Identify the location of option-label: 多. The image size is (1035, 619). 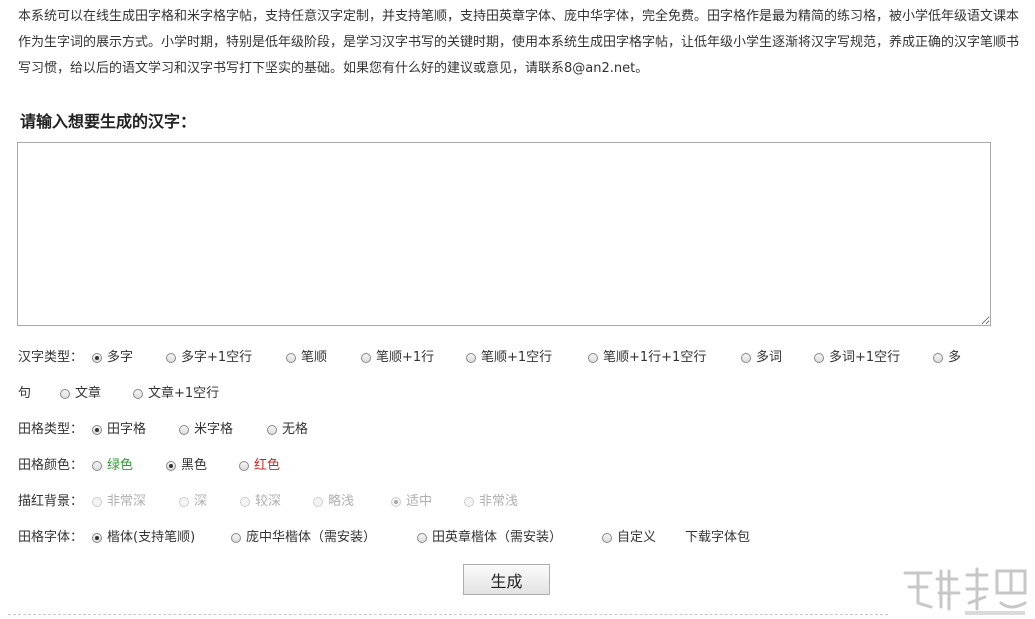
(955, 357).